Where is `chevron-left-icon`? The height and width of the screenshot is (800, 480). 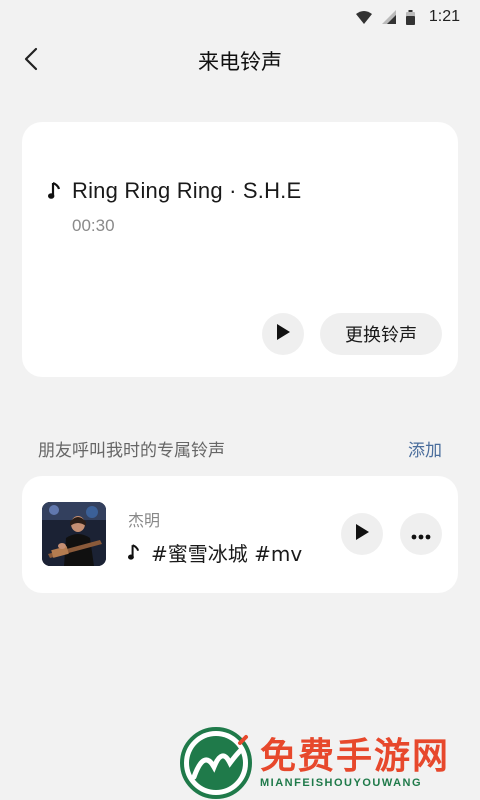
chevron-left-icon is located at coordinates (31, 61).